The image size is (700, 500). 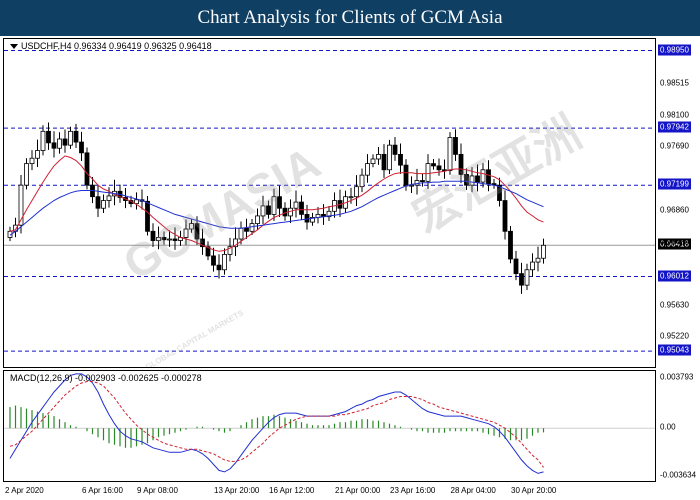 I want to click on y-tick-label: 0.96860, so click(x=674, y=210).